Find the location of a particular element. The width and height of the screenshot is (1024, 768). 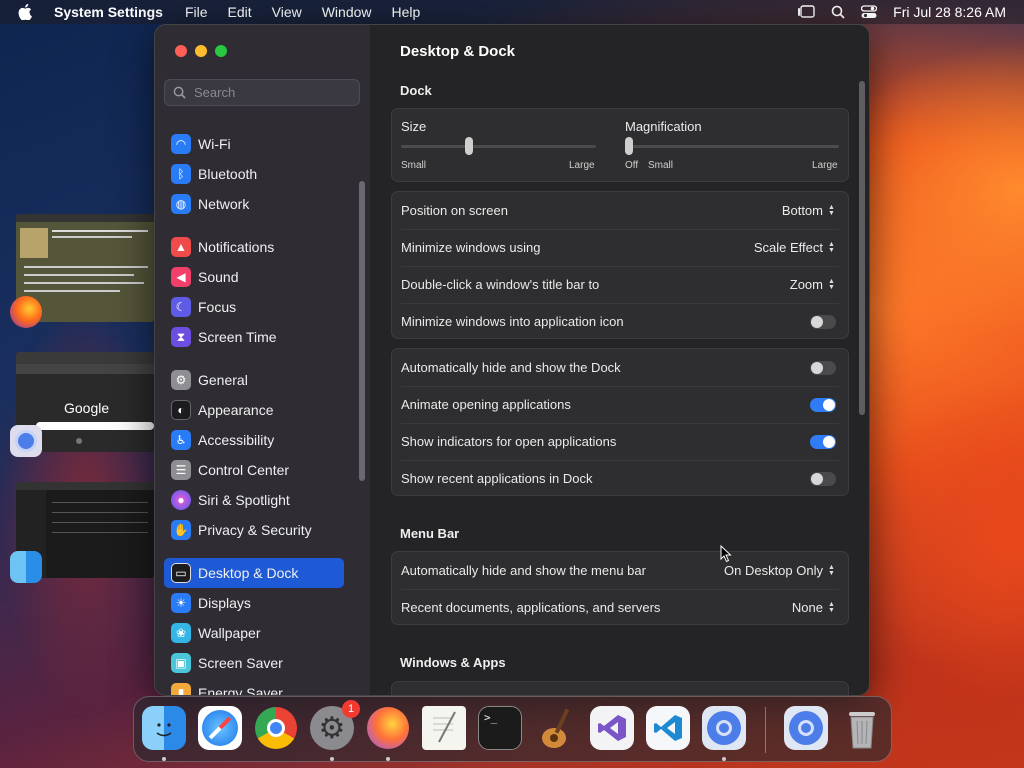

sidebar-item-wifi: ◠ Wi-Fi is located at coordinates (255, 144).